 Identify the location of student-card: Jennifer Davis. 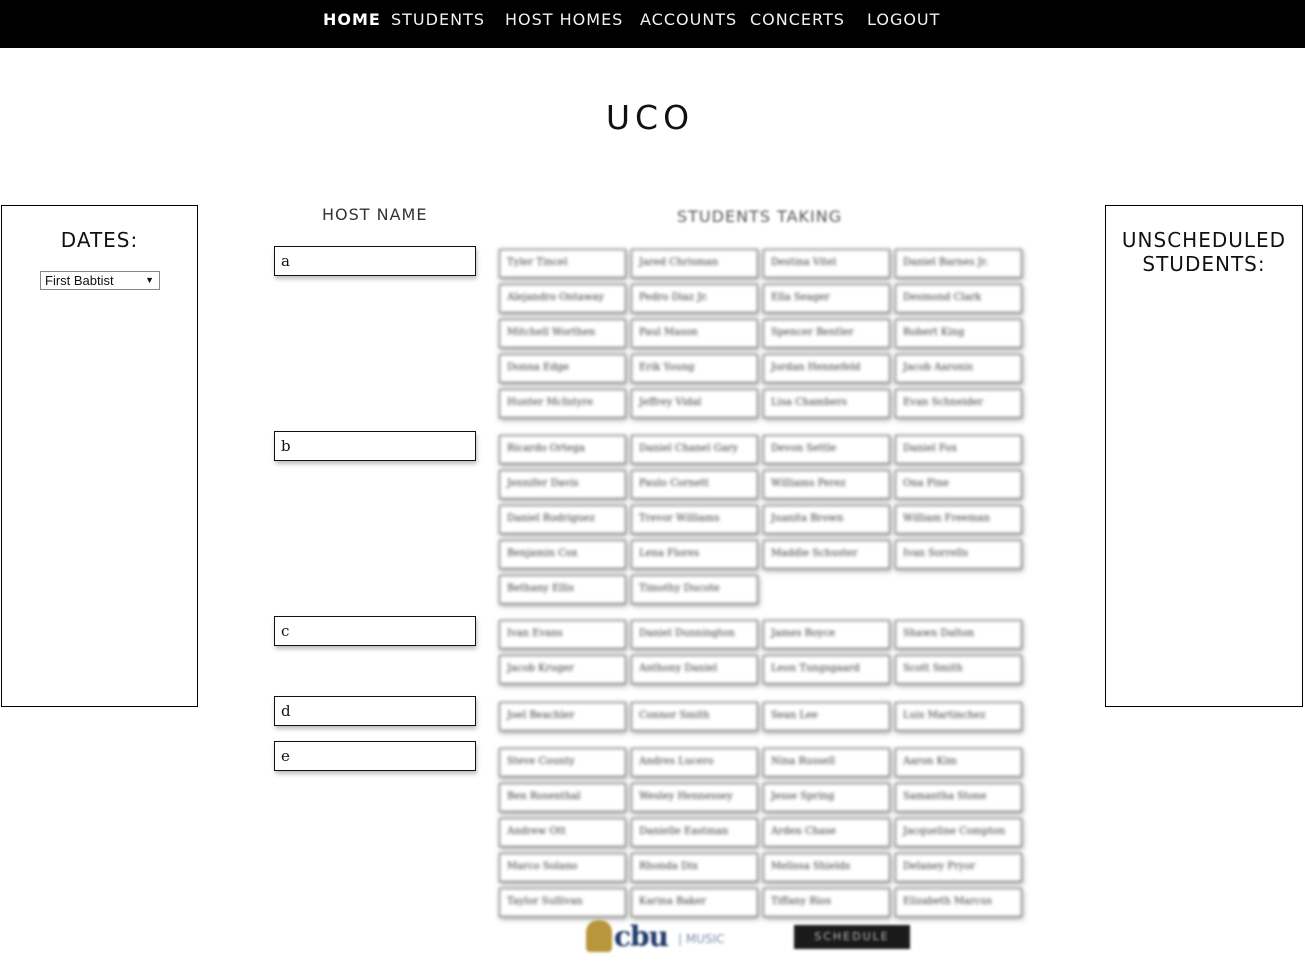
(562, 484).